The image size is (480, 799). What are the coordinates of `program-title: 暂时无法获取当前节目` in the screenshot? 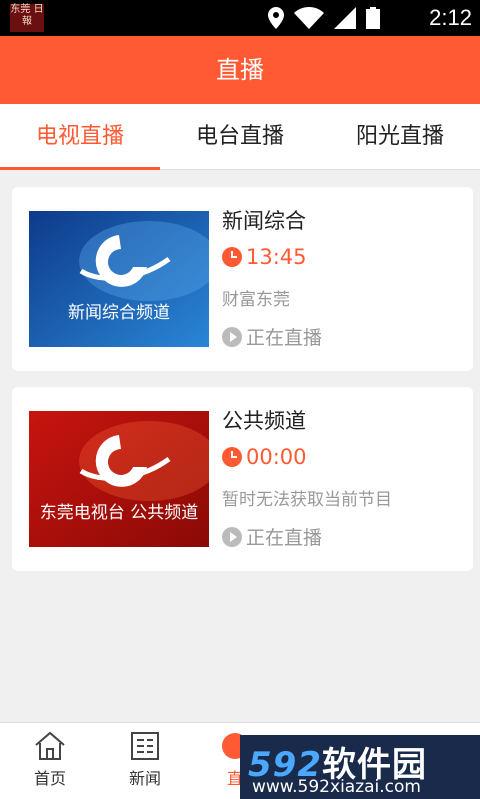 It's located at (307, 500).